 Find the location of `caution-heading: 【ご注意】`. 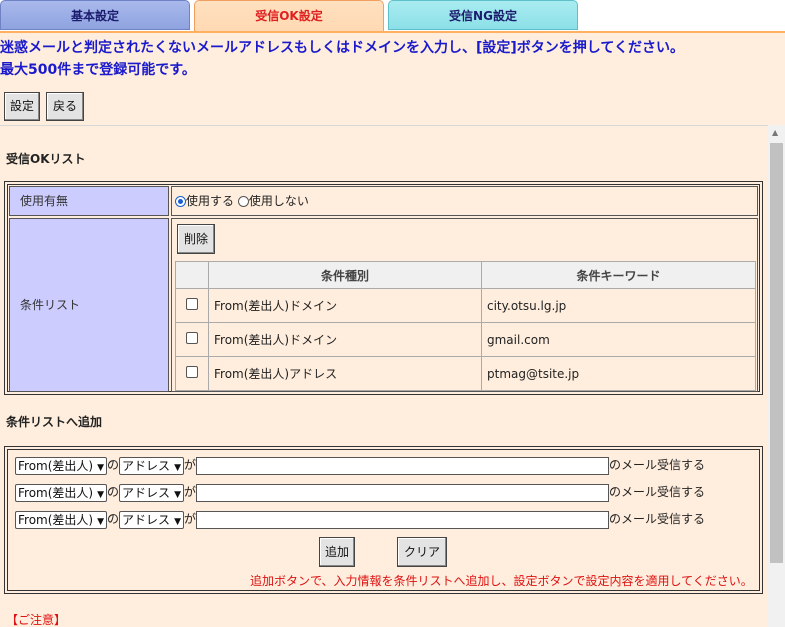

caution-heading: 【ご注意】 is located at coordinates (36, 620).